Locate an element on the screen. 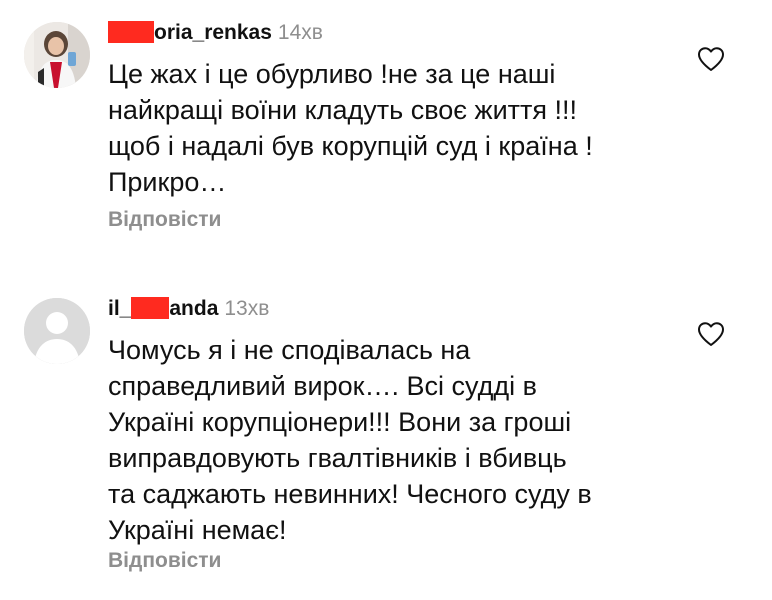 Image resolution: width=772 pixels, height=600 pixels. comment-header: il_ anda 13хв is located at coordinates (188, 309).